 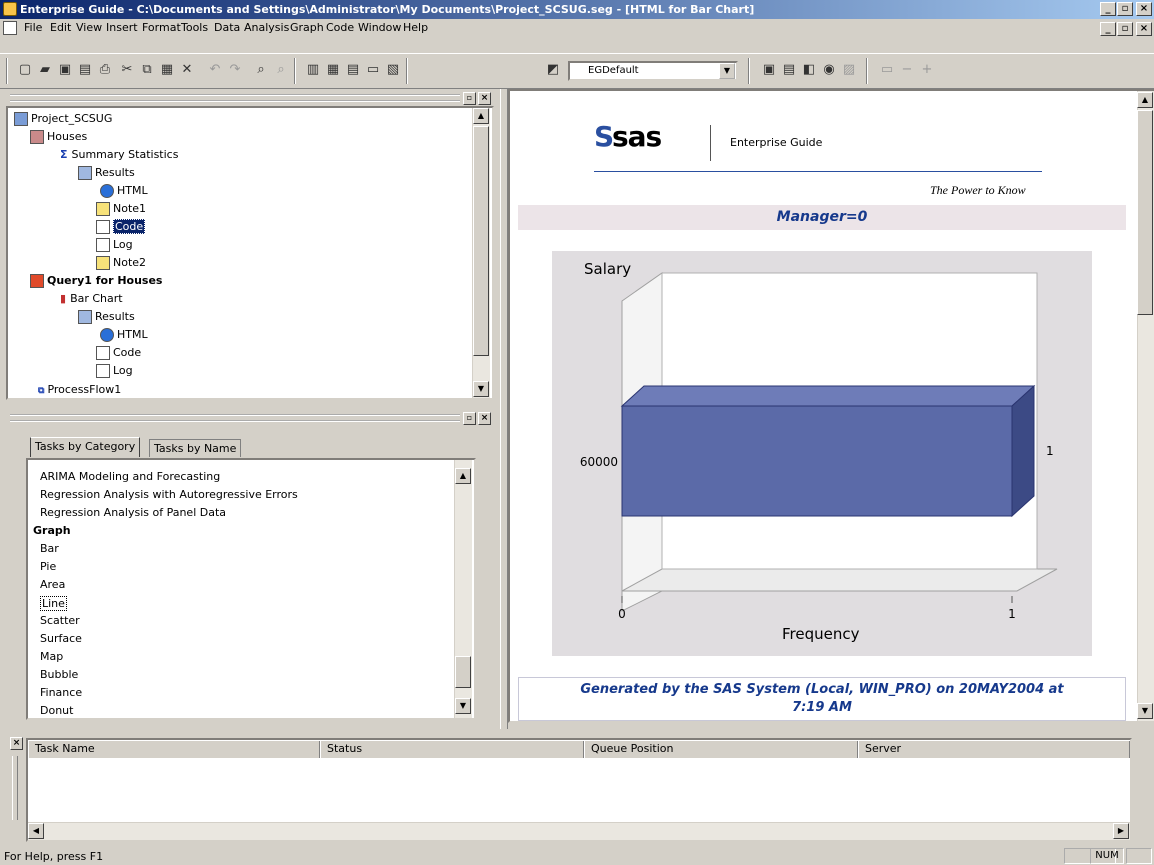 I want to click on redo-icon: ↷, so click(x=235, y=70).